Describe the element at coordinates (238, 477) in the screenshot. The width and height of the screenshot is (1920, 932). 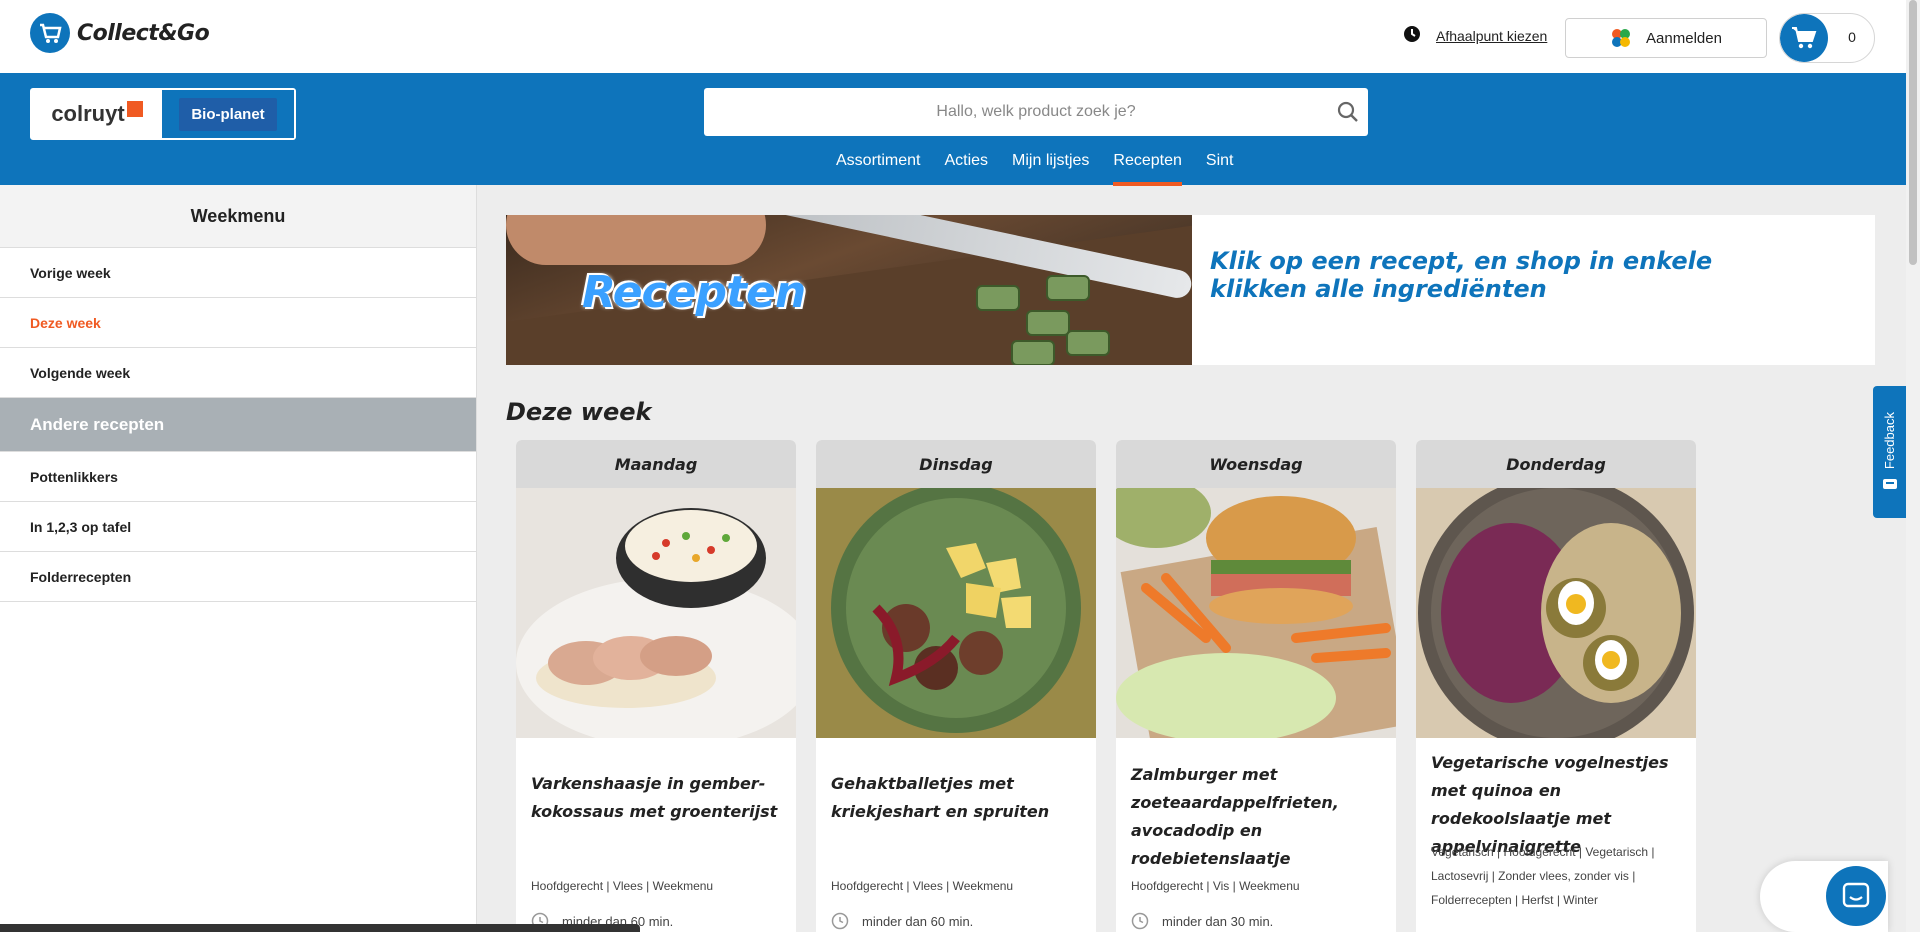
I see `sidebar-item-pottenlikkers: Pottenlikkers` at that location.